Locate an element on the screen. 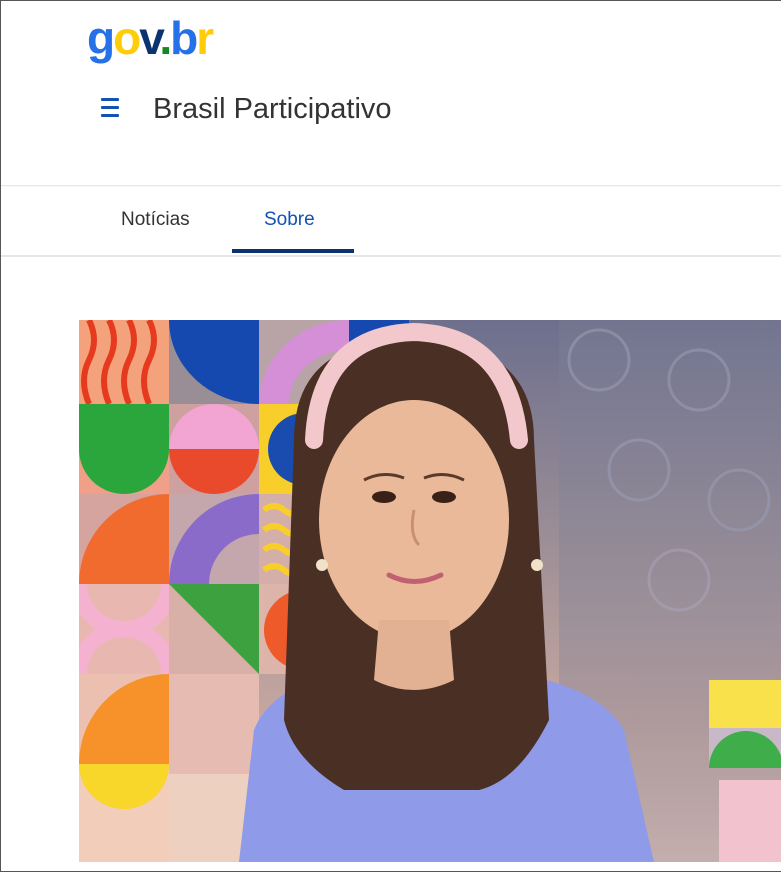  govbr-logo: gov.br is located at coordinates (150, 38).